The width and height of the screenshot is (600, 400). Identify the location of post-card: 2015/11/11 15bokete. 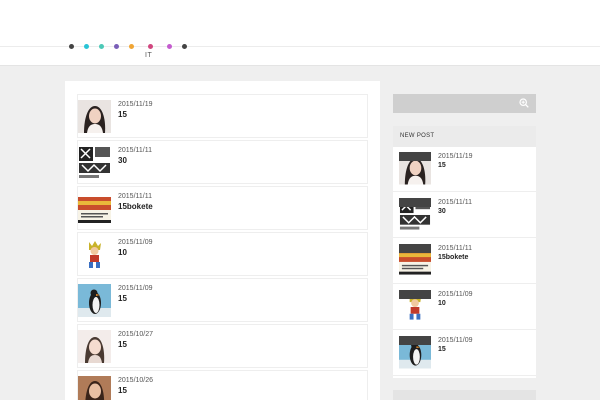
(222, 208).